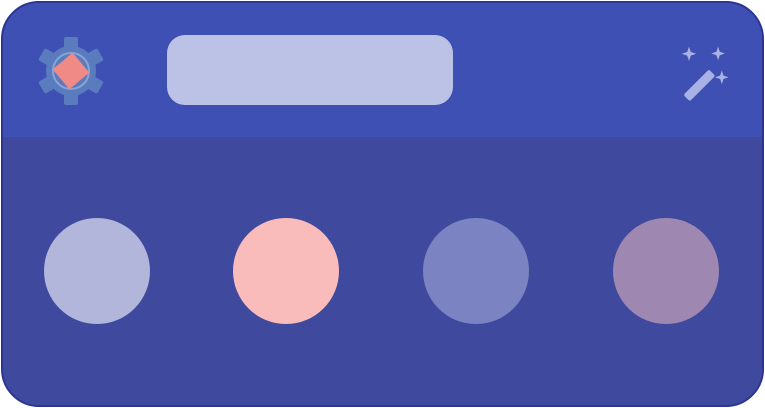 The width and height of the screenshot is (765, 408). What do you see at coordinates (705, 73) in the screenshot?
I see `wand-svg` at bounding box center [705, 73].